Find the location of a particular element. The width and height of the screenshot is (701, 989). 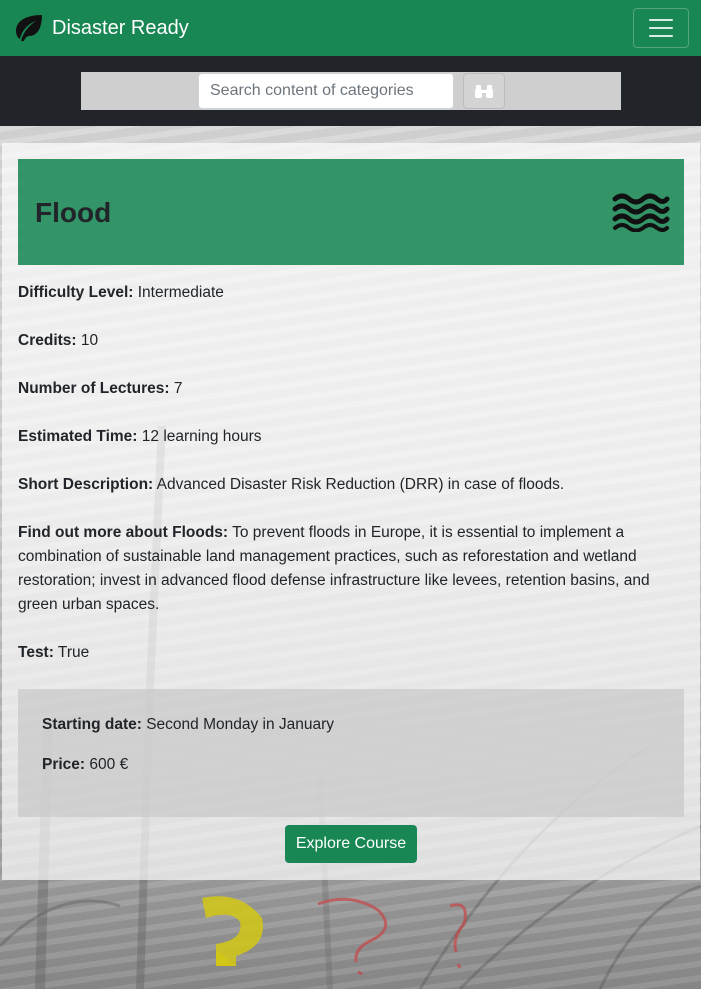

binoculars-icon is located at coordinates (484, 91).